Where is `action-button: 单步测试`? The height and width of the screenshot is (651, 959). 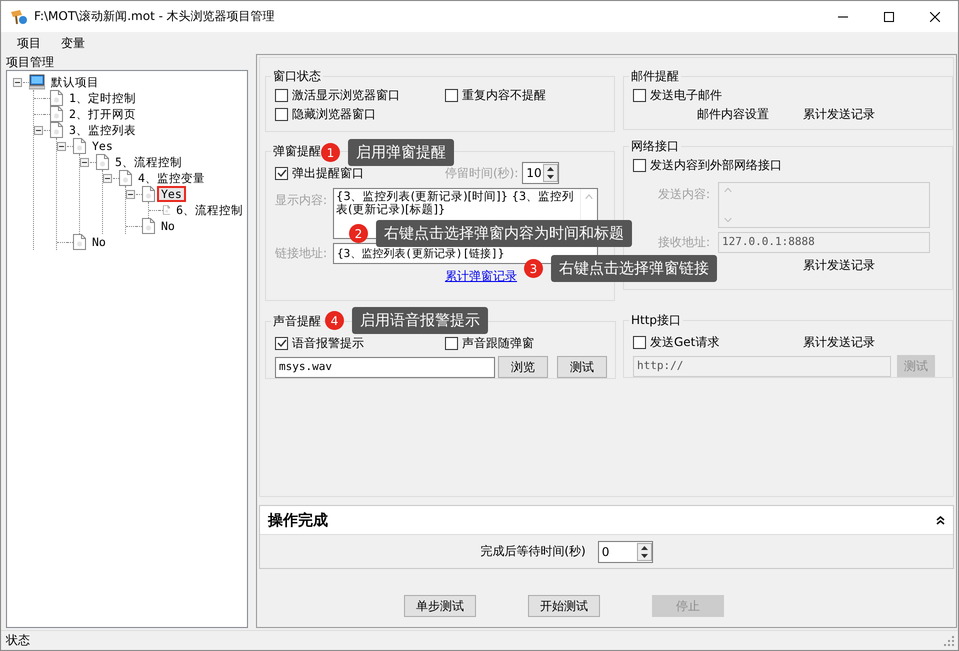
action-button: 单步测试 is located at coordinates (440, 606).